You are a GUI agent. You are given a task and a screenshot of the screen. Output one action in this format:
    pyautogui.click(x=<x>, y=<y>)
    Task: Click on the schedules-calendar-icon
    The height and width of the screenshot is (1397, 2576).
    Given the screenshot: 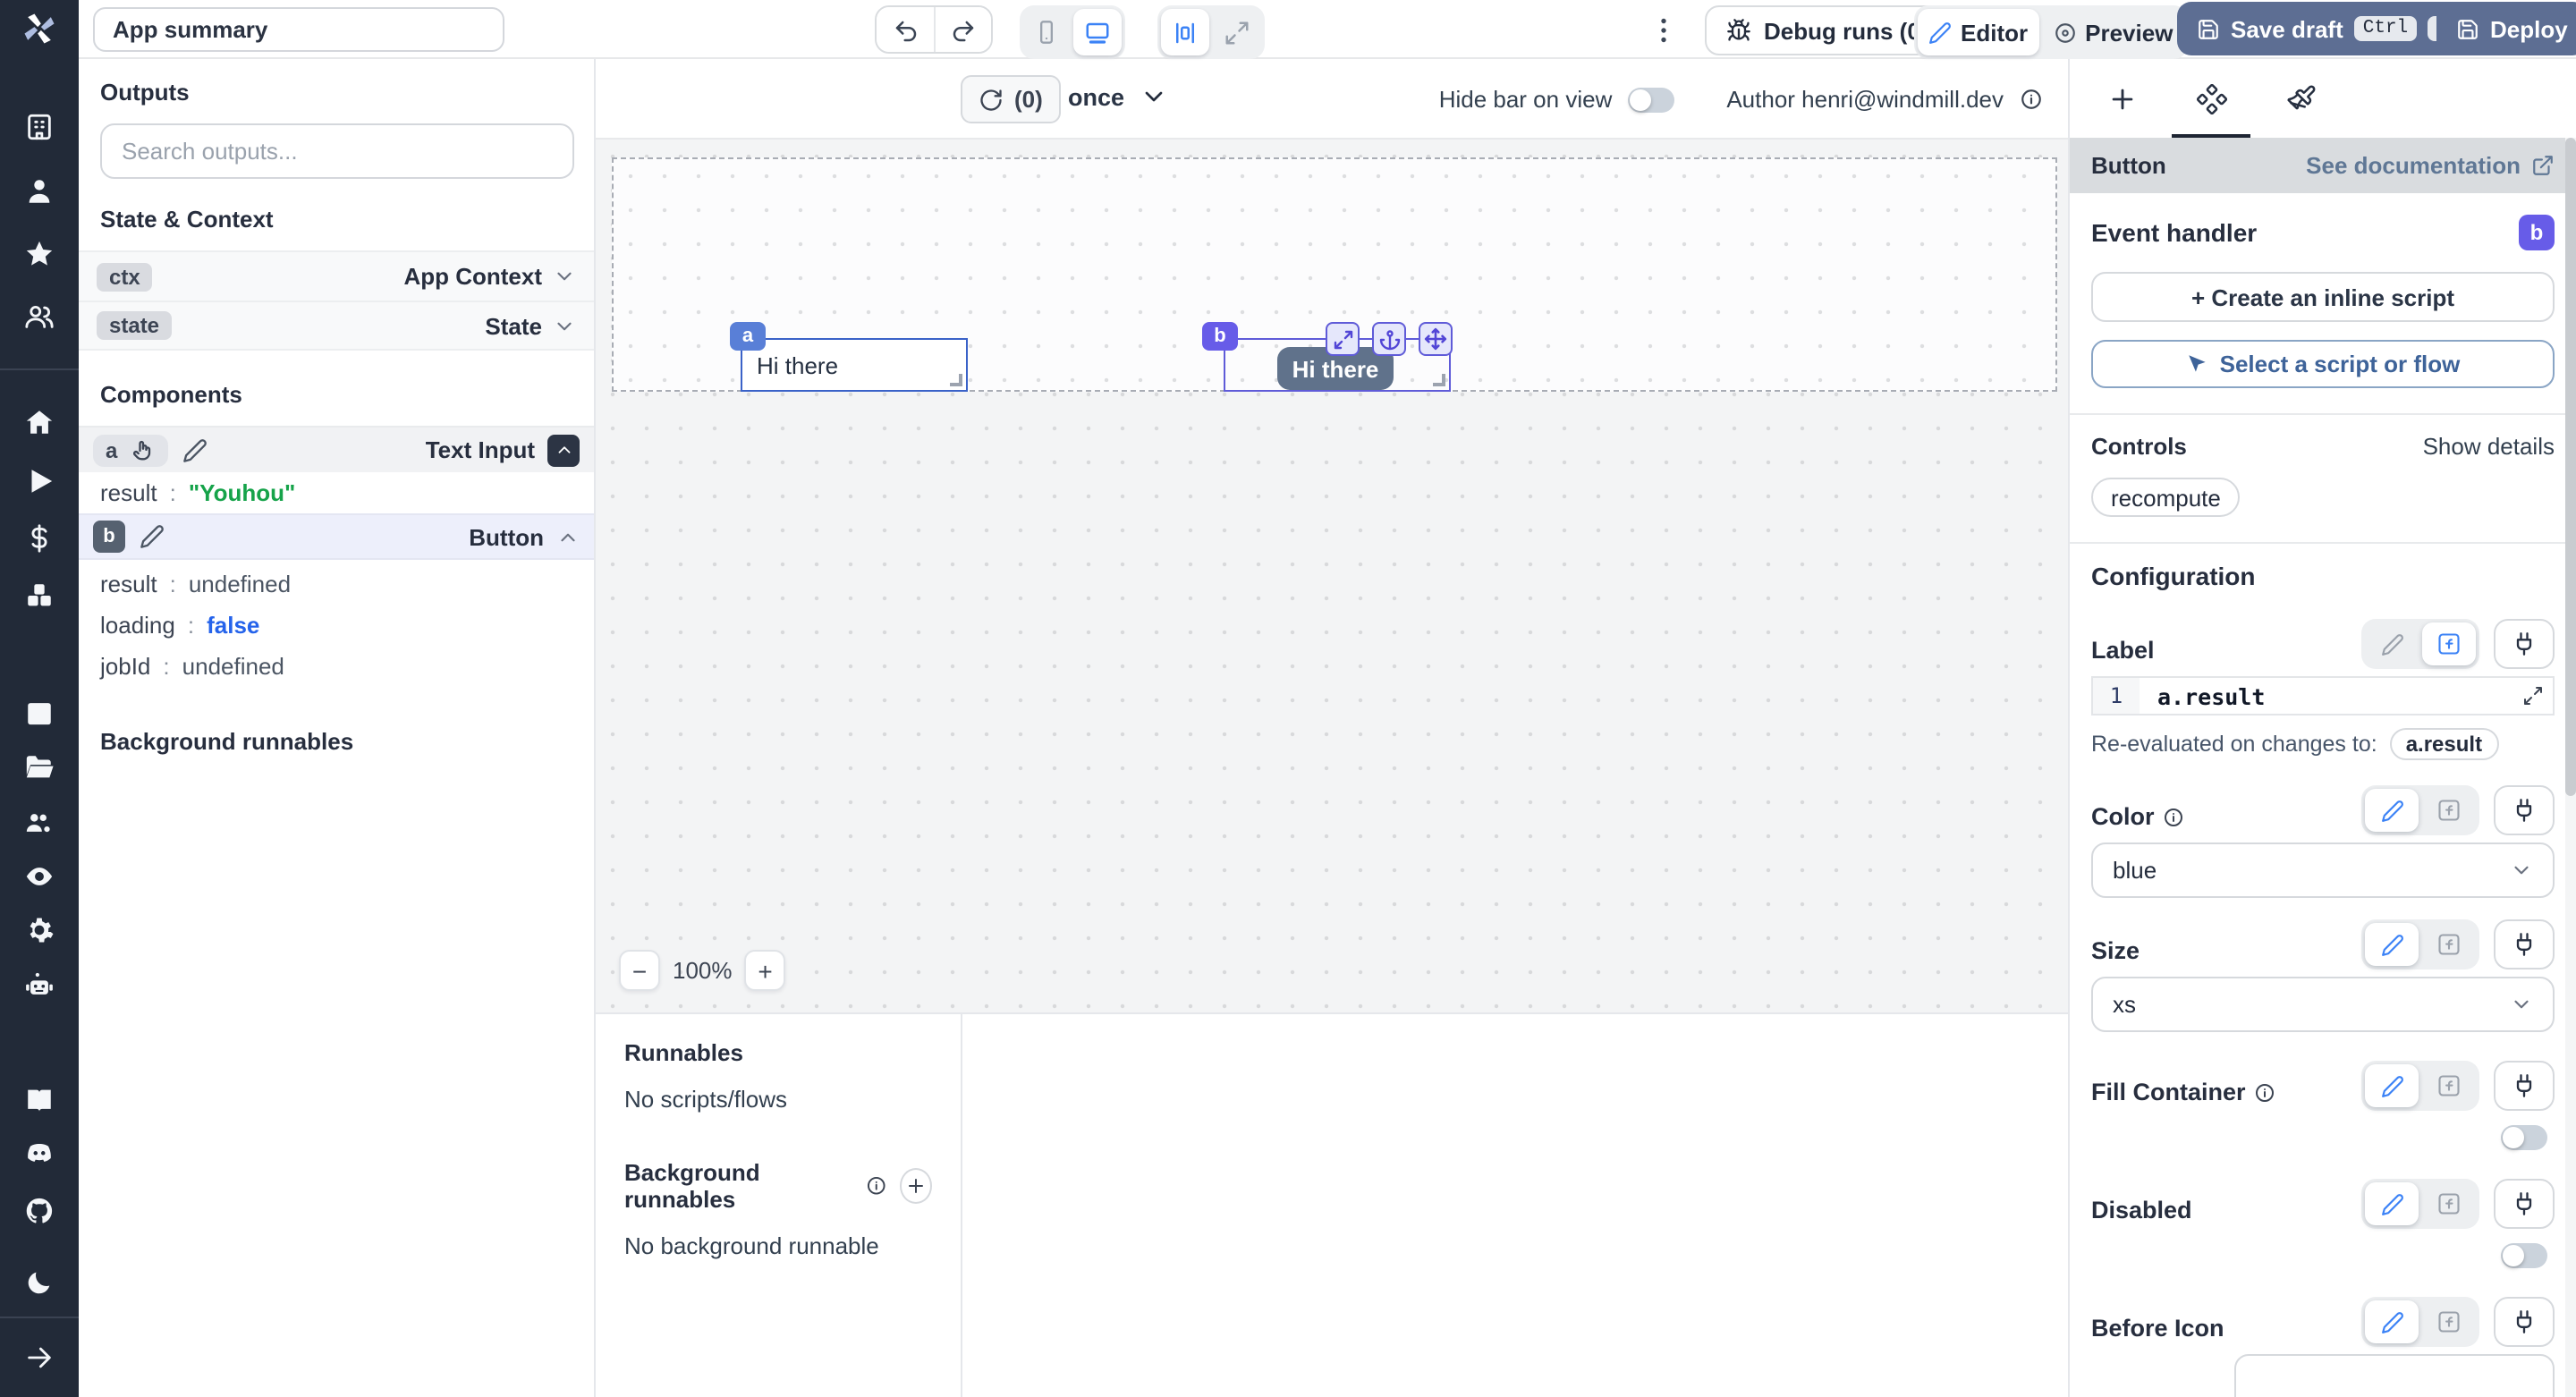 What is the action you would take?
    pyautogui.click(x=39, y=712)
    